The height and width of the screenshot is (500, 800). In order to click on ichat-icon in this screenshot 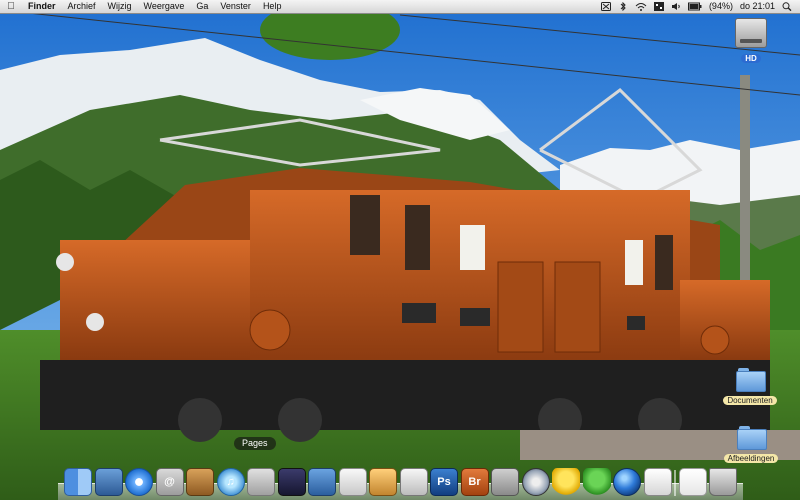, I will do `click(596, 482)`.